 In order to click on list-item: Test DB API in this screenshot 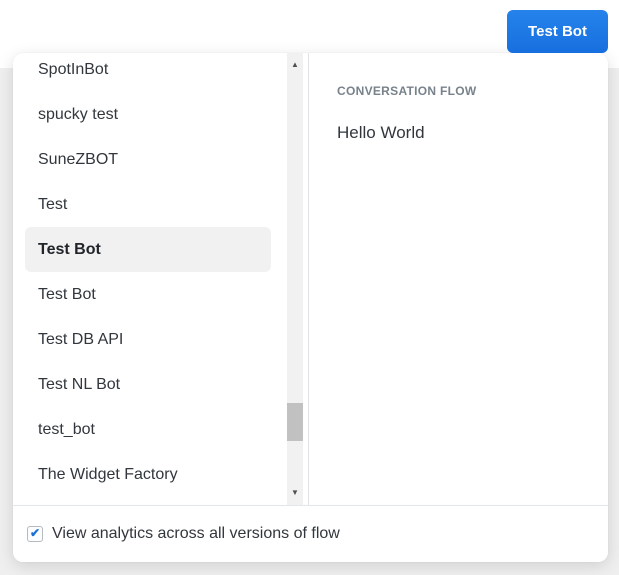, I will do `click(148, 339)`.